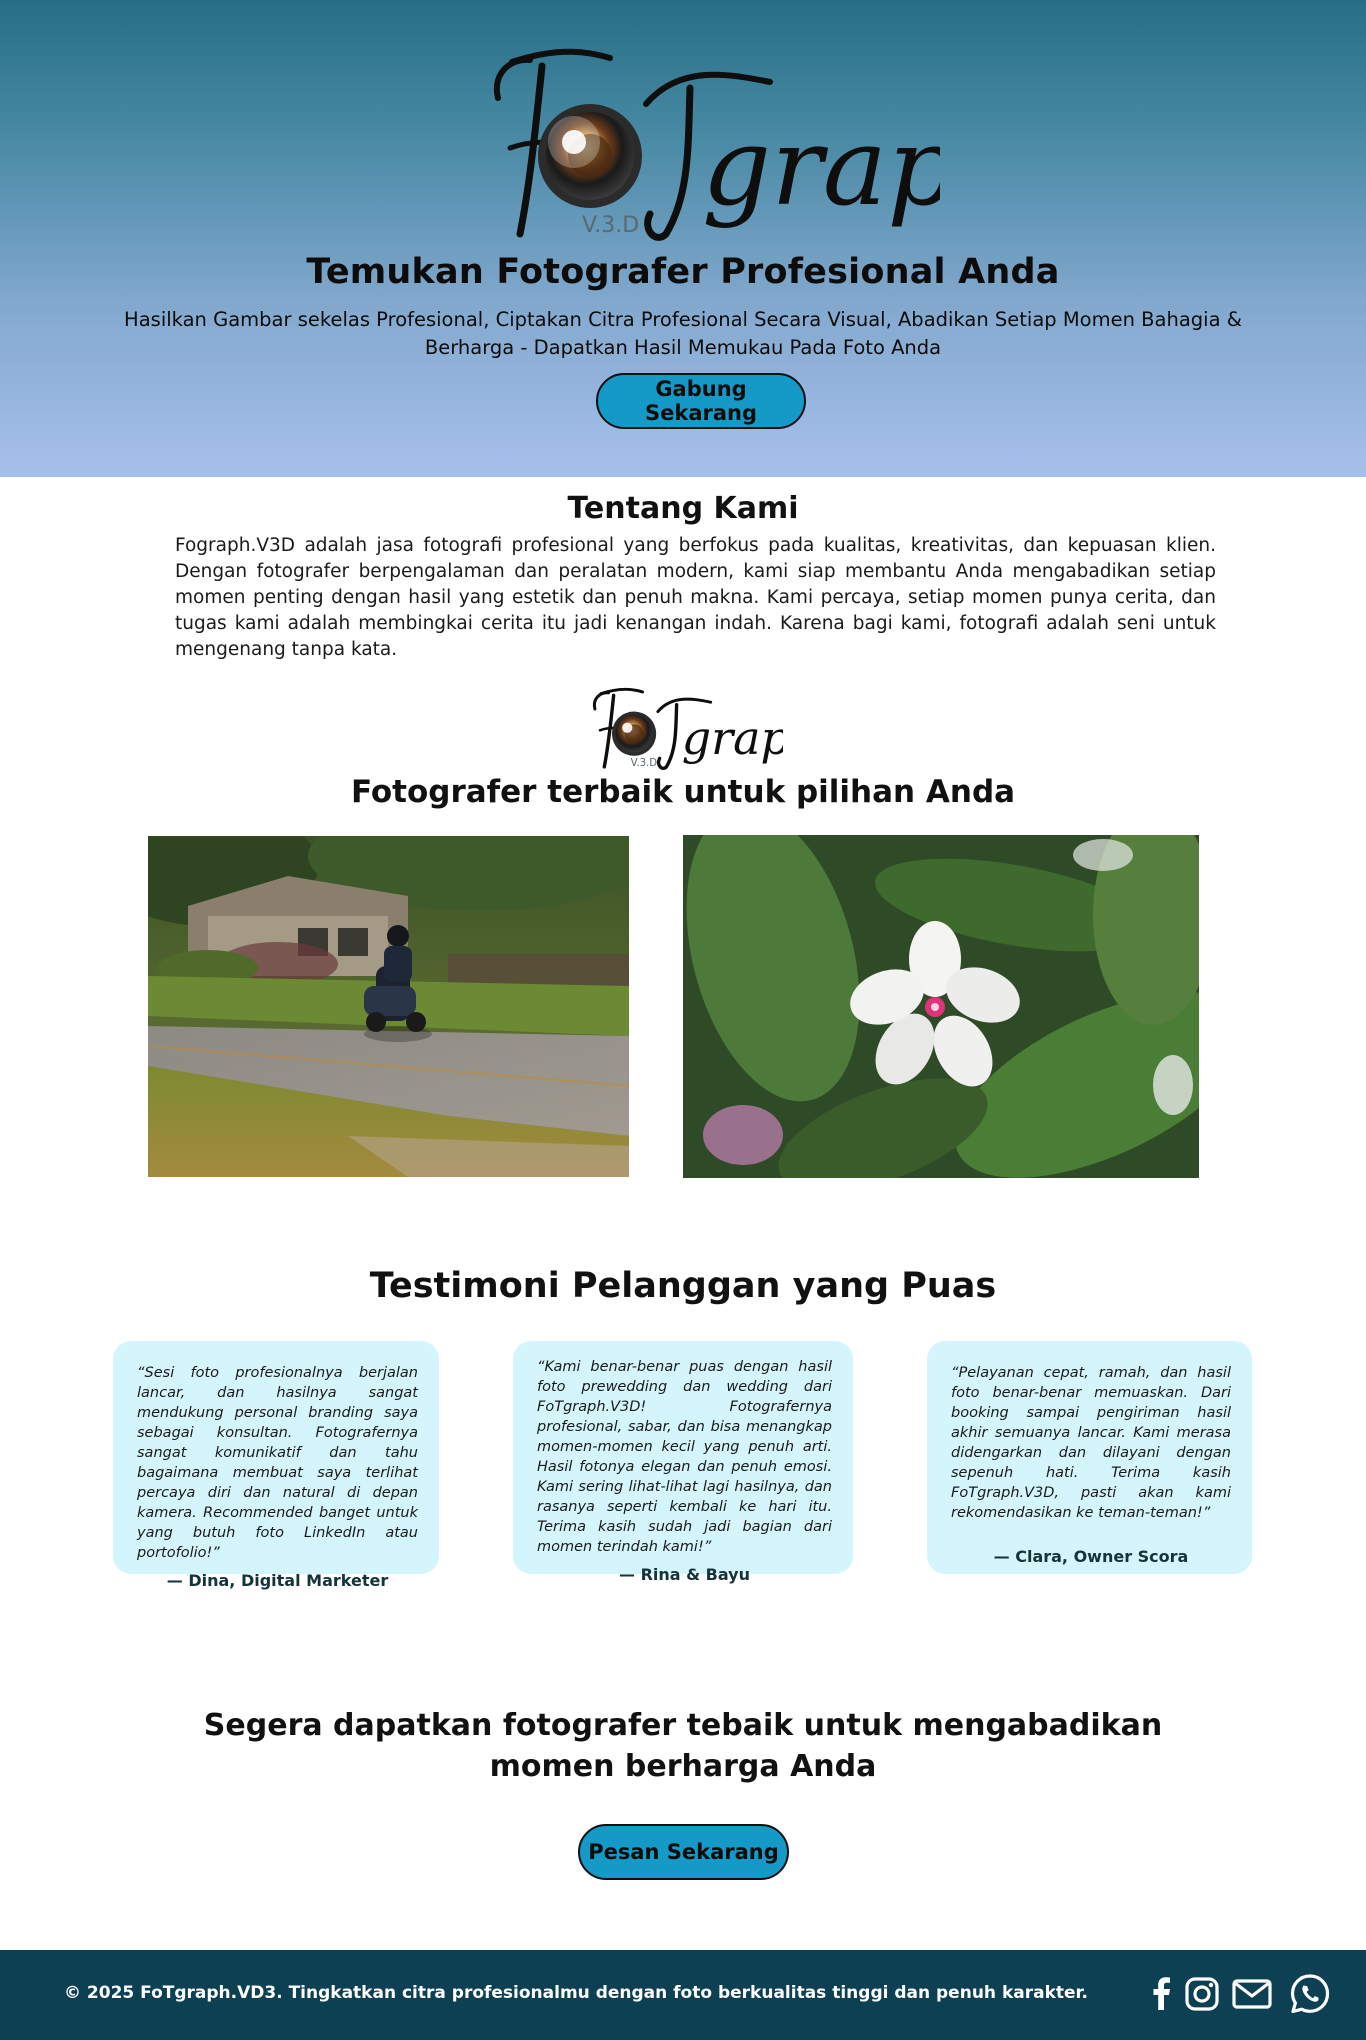 The height and width of the screenshot is (2040, 1366). I want to click on join-now-button: Gabung Sekarang, so click(701, 401).